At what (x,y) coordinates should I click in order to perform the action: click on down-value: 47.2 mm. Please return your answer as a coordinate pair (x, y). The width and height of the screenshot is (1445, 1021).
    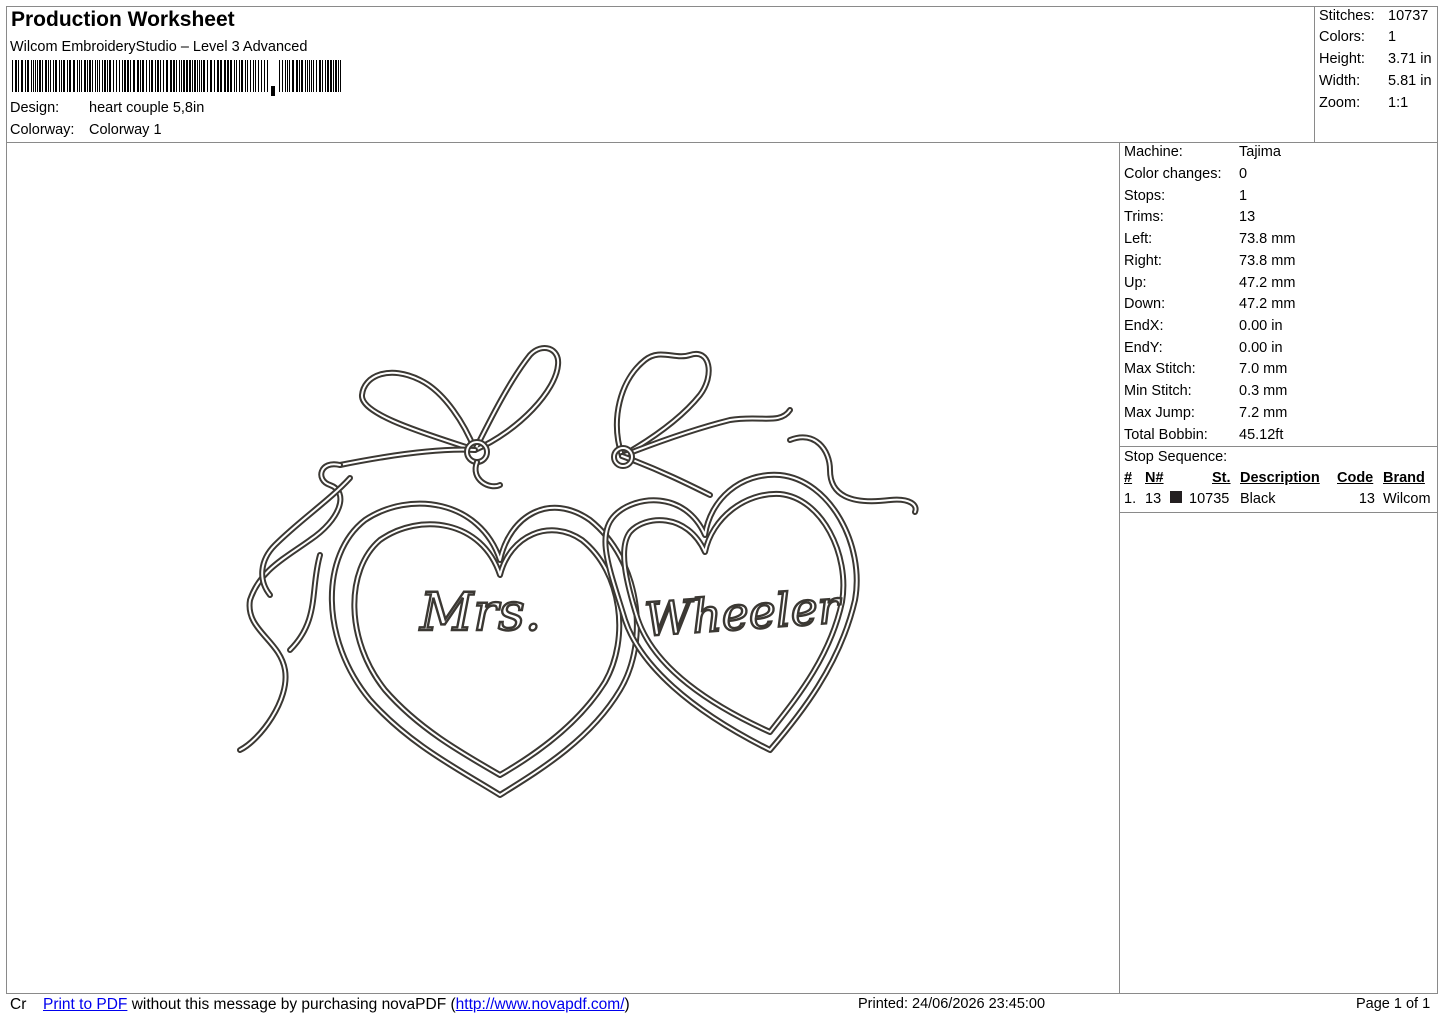
    Looking at the image, I should click on (1267, 304).